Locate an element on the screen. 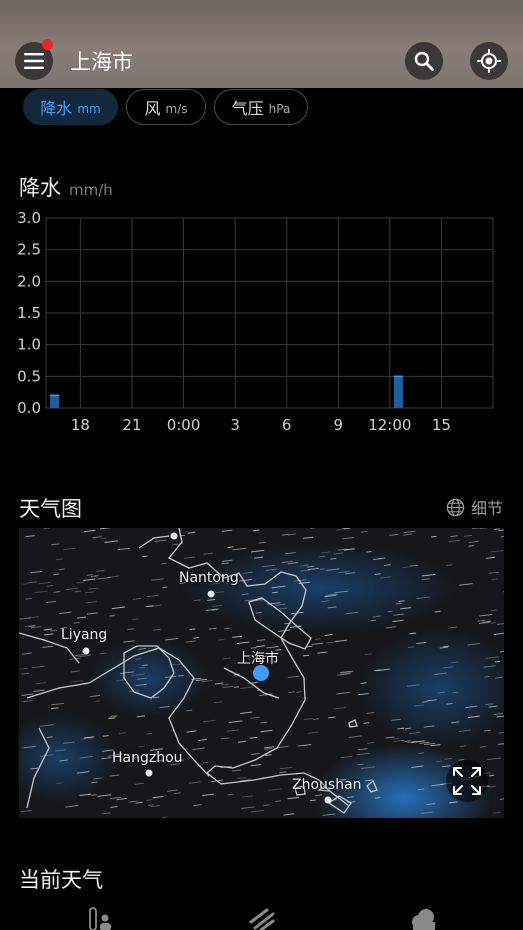  fullscreen-button is located at coordinates (467, 781).